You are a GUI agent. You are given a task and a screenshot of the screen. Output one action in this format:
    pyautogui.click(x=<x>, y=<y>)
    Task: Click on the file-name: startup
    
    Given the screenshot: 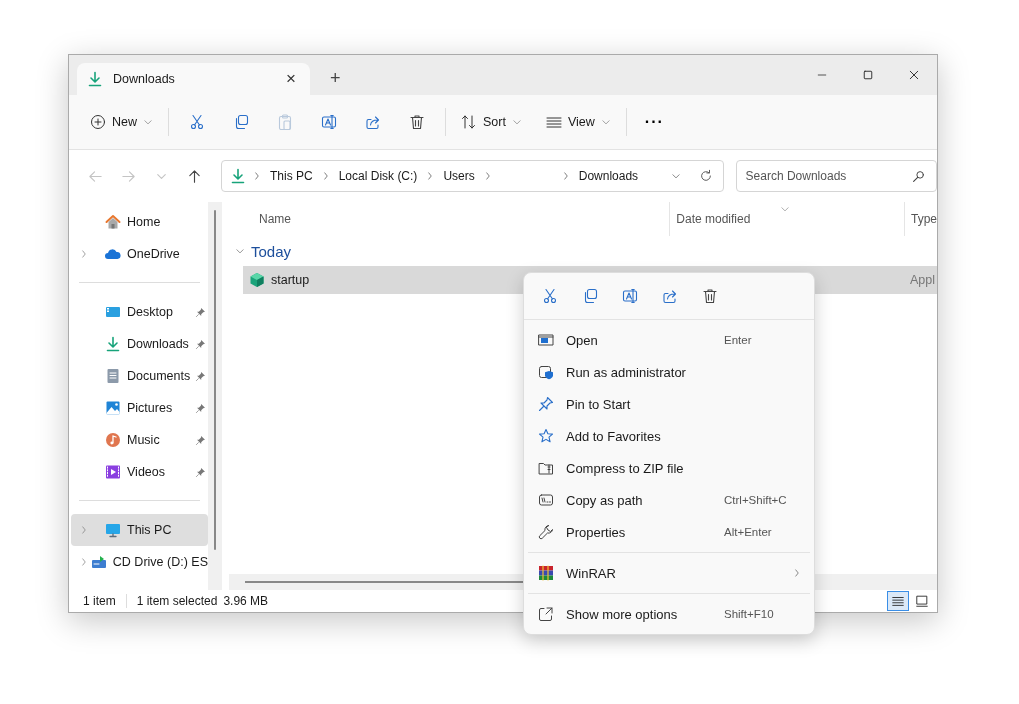 What is the action you would take?
    pyautogui.click(x=290, y=280)
    